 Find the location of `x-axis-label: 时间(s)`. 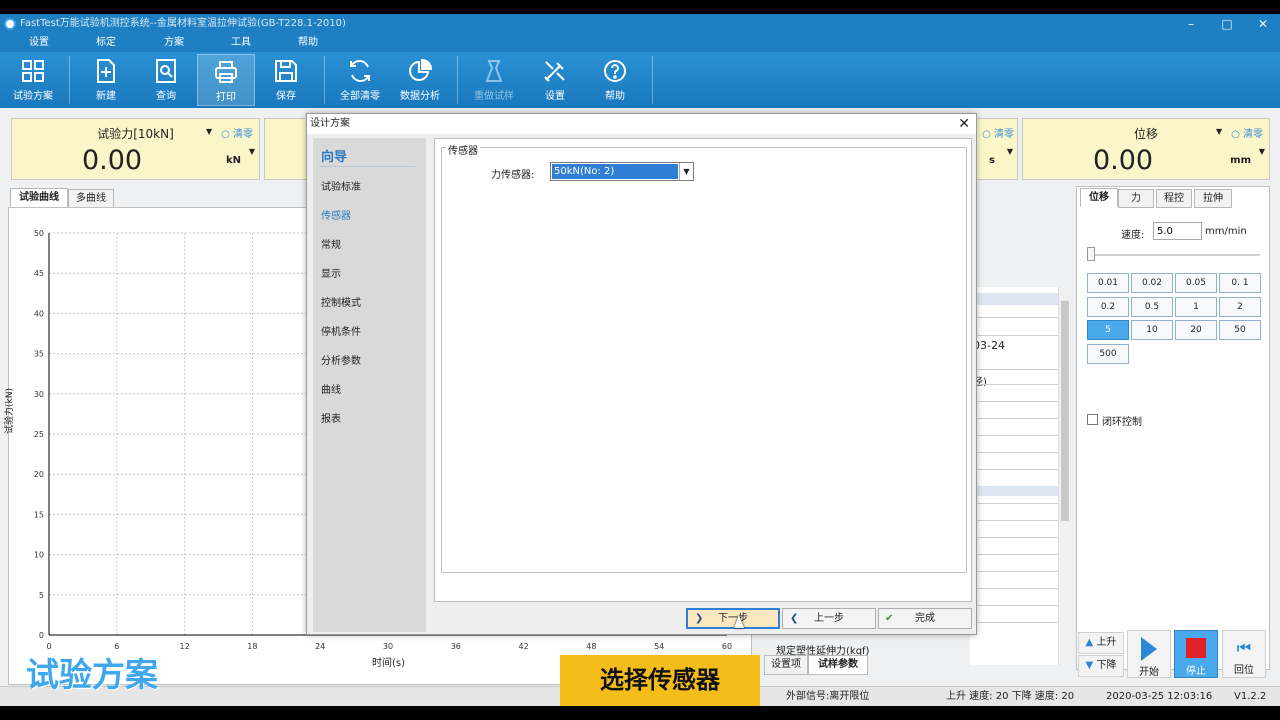

x-axis-label: 时间(s) is located at coordinates (389, 663).